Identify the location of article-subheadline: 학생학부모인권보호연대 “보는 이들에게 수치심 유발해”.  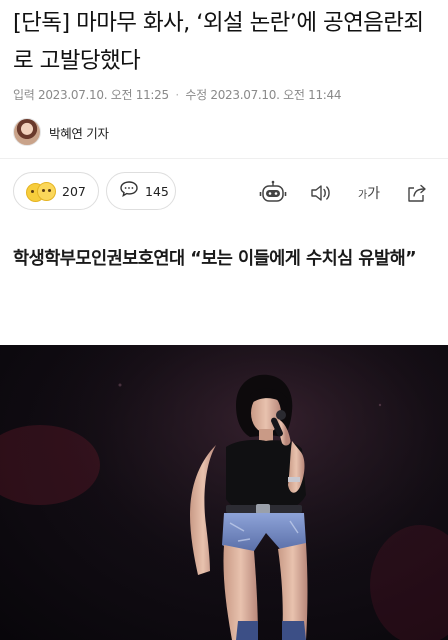
(215, 259).